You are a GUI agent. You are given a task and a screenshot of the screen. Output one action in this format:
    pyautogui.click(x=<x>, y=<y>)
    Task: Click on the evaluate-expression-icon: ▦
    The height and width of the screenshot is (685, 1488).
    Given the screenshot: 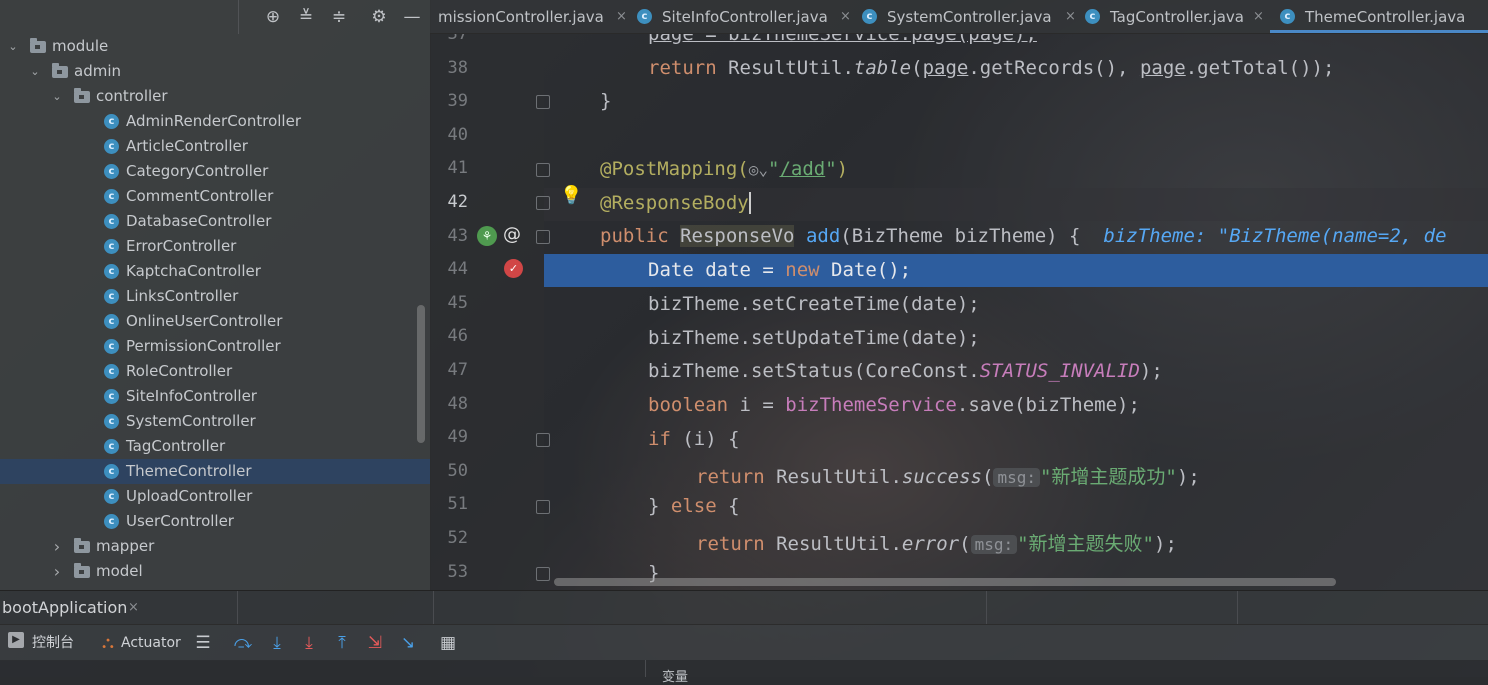 What is the action you would take?
    pyautogui.click(x=448, y=643)
    